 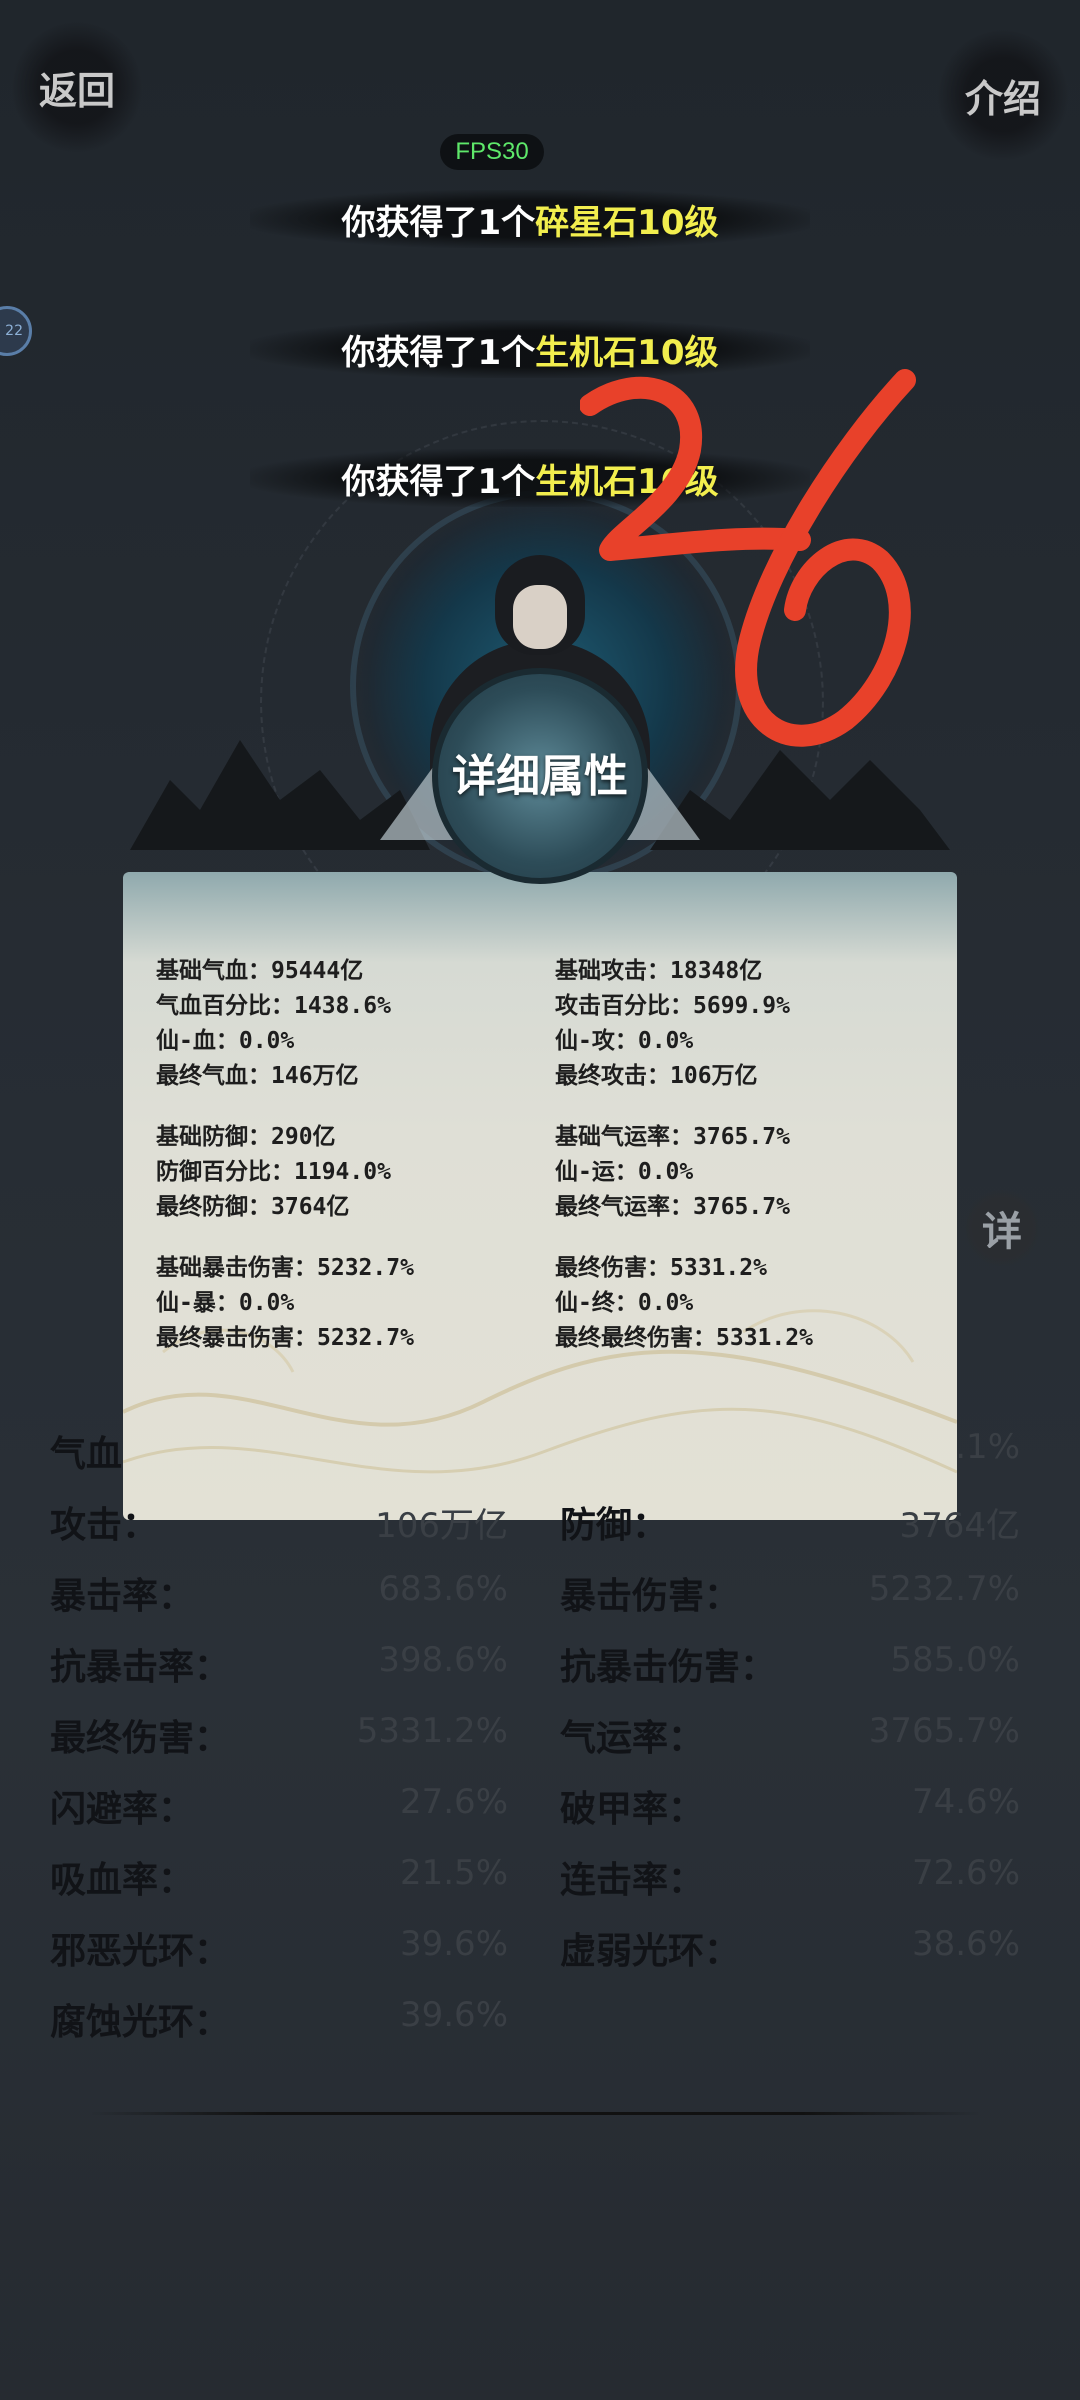 What do you see at coordinates (1003, 95) in the screenshot?
I see `intro-button: 介绍` at bounding box center [1003, 95].